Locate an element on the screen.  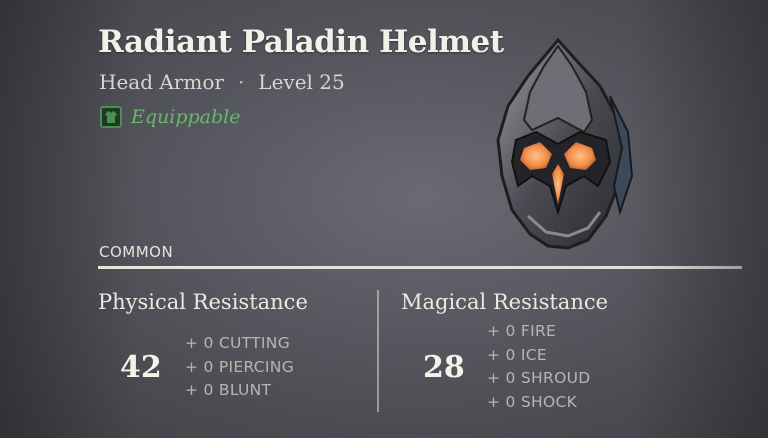
helmet-icon is located at coordinates (565, 143).